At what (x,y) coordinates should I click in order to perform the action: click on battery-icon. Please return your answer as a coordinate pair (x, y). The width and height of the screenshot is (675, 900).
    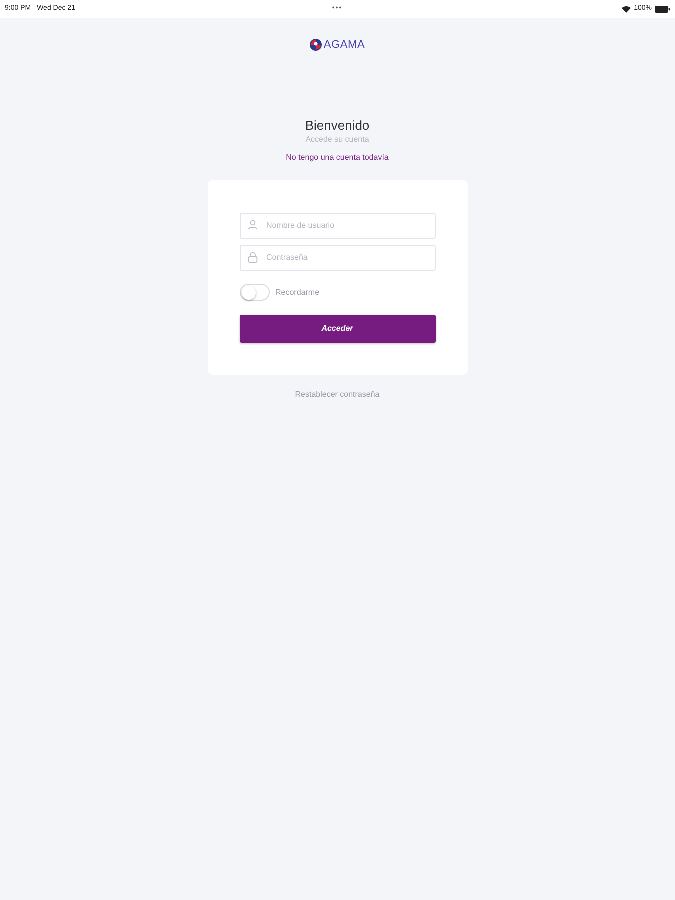
    Looking at the image, I should click on (662, 9).